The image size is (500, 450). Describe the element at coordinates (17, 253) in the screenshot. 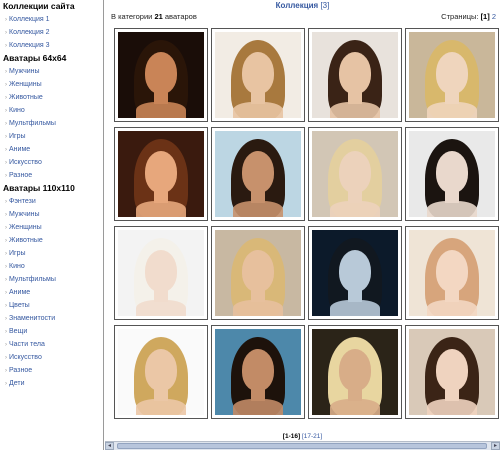

I see `sidebar-item-label: Игры` at that location.